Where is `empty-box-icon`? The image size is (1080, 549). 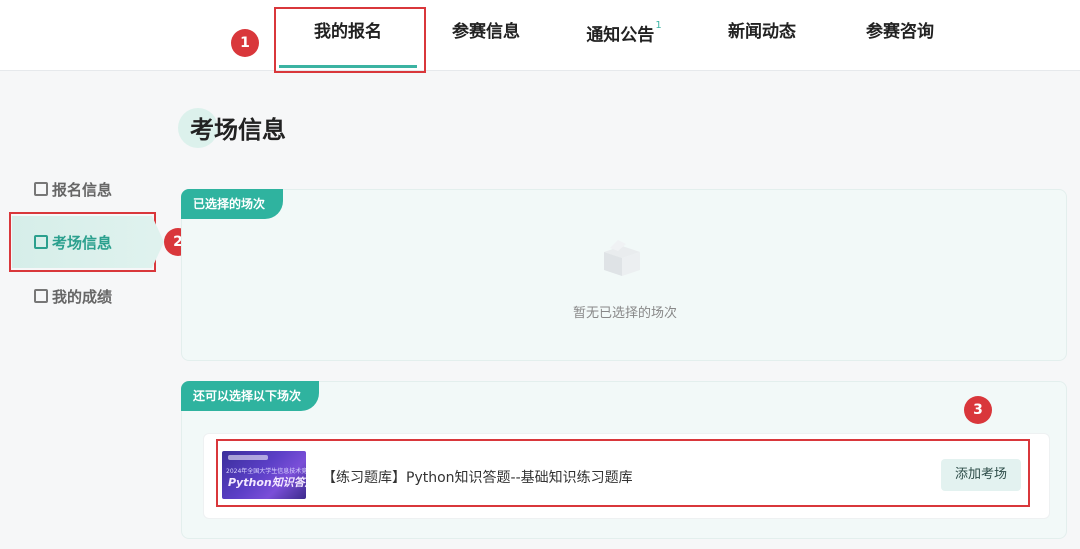 empty-box-icon is located at coordinates (622, 258).